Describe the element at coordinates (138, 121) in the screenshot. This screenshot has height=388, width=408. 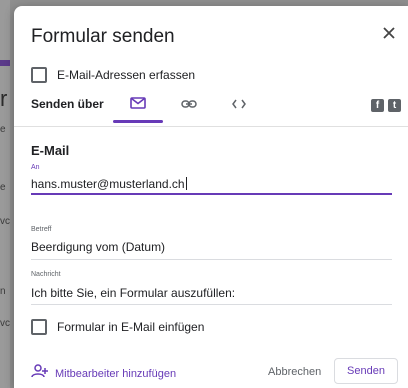
I see `active-tab-indicator` at that location.